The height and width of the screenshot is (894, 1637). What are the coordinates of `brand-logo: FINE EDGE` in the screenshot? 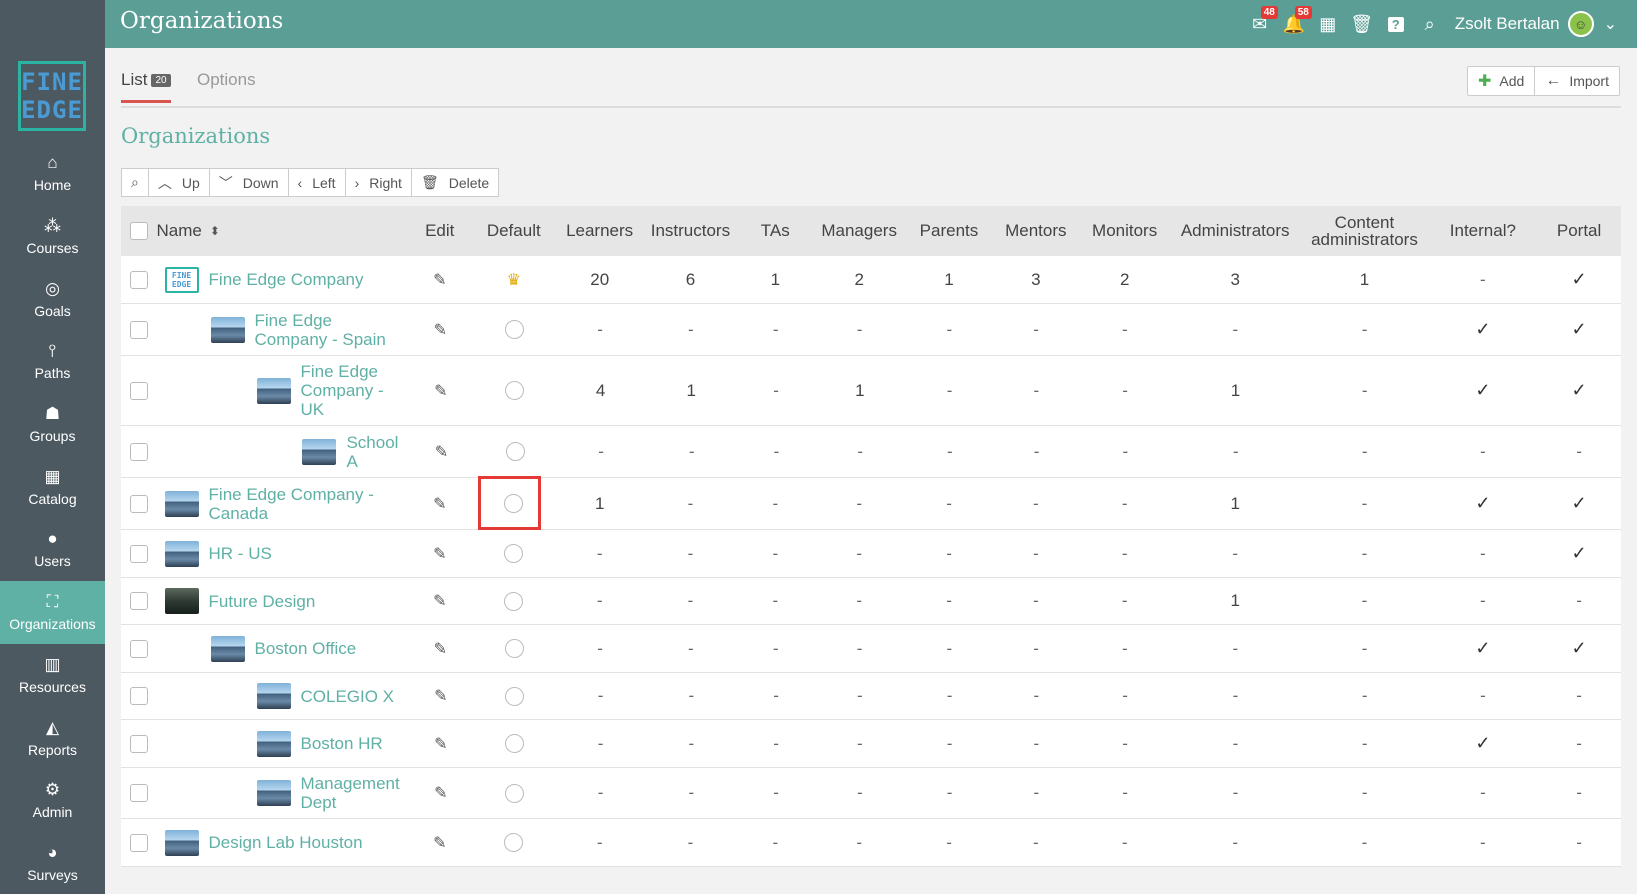 It's located at (52, 96).